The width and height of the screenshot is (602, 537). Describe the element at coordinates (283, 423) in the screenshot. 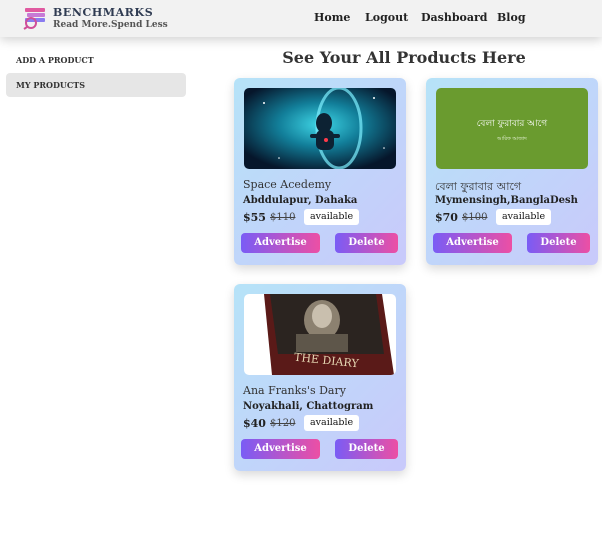

I see `product-original-price: $120` at that location.